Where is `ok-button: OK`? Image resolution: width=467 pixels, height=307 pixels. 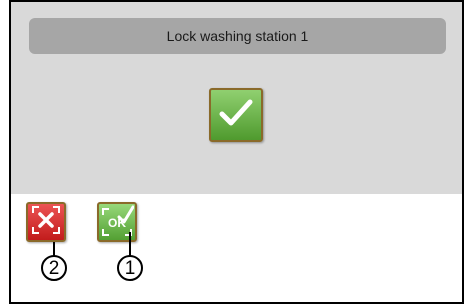 ok-button: OK is located at coordinates (117, 222).